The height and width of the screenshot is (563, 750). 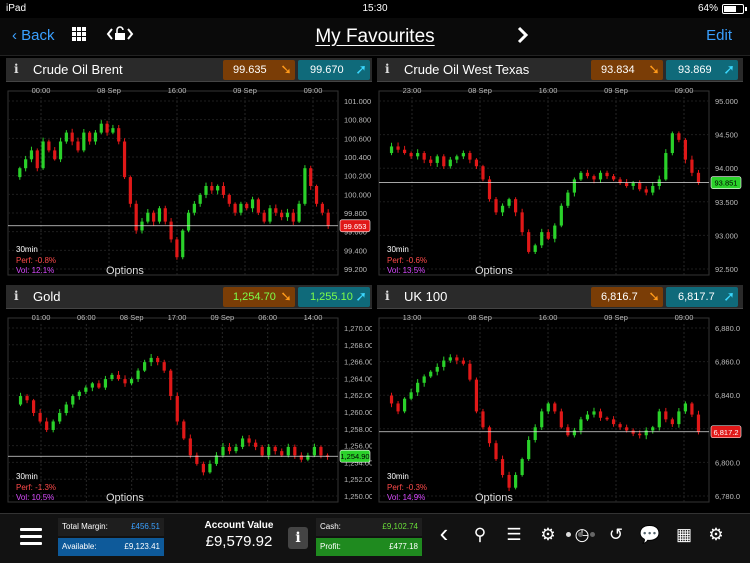 What do you see at coordinates (726, 168) in the screenshot?
I see `price-axis-label: 94.000` at bounding box center [726, 168].